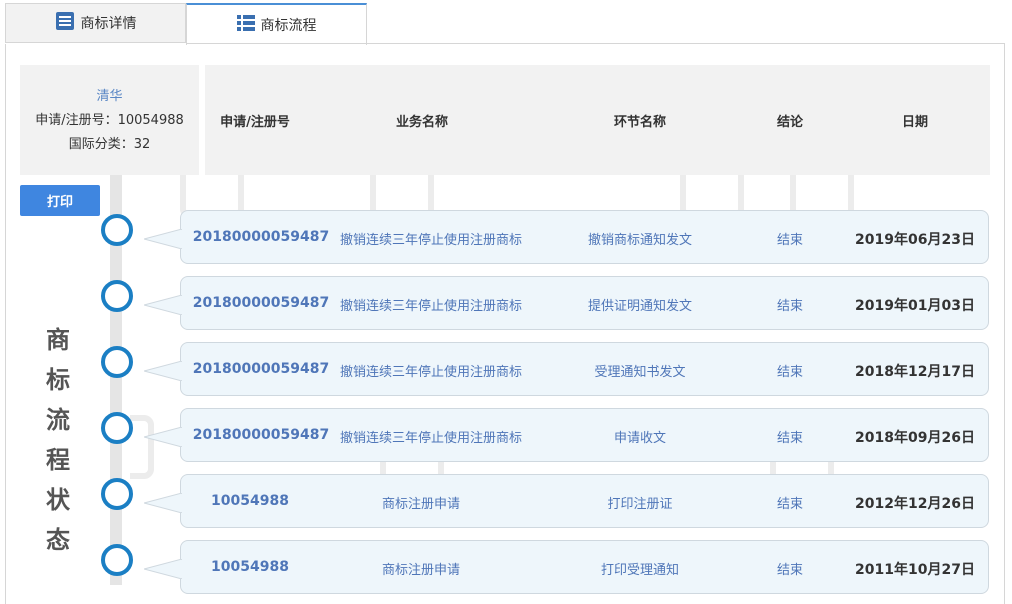 This screenshot has width=1012, height=604. I want to click on vertical-title-char: 状, so click(58, 500).